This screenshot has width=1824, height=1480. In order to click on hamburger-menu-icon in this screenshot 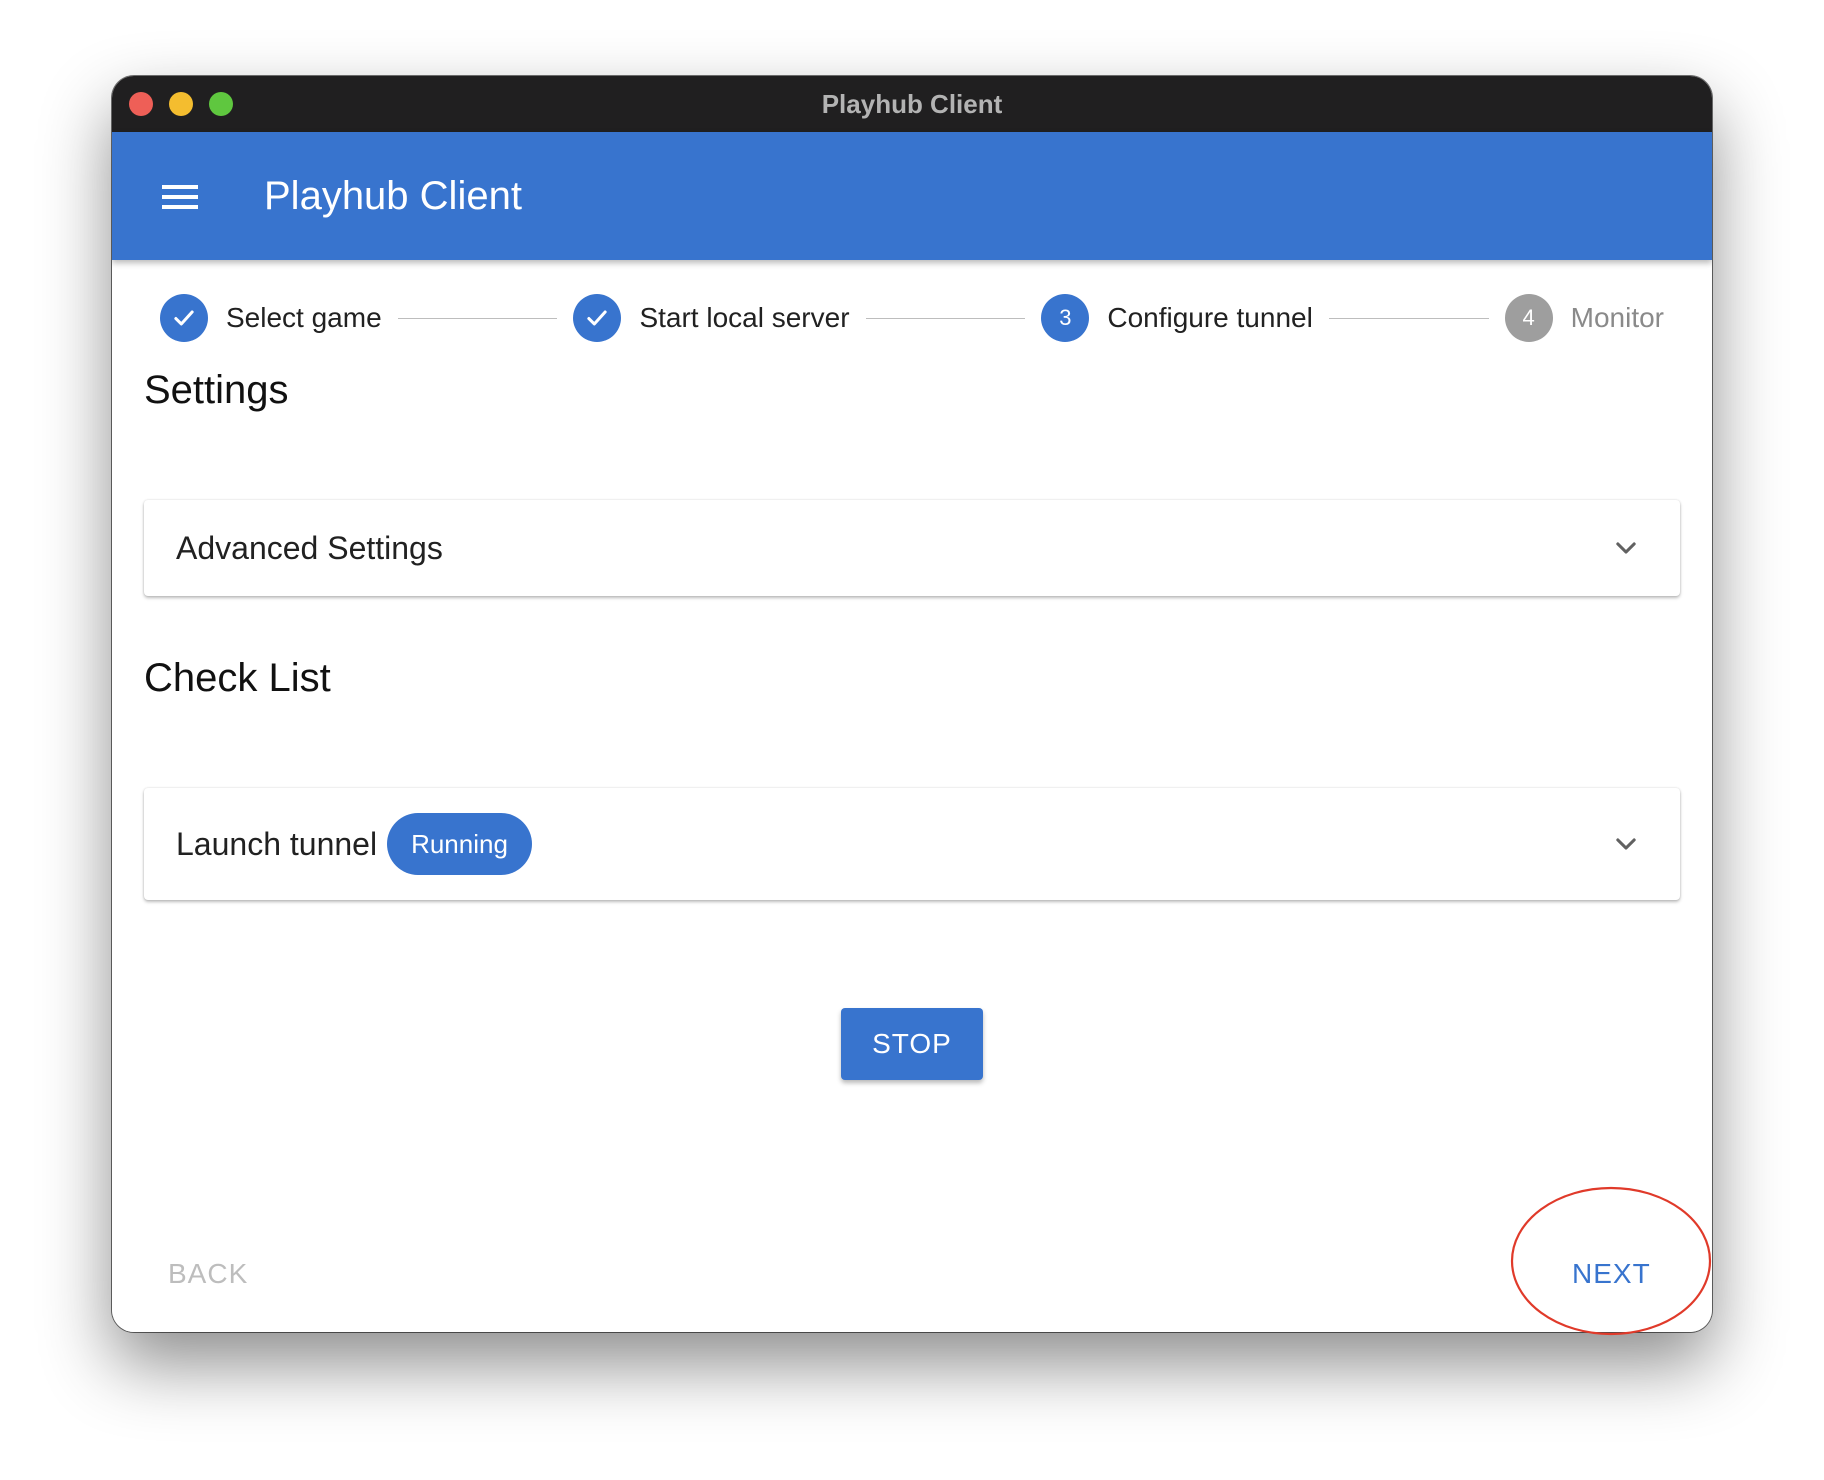, I will do `click(180, 196)`.